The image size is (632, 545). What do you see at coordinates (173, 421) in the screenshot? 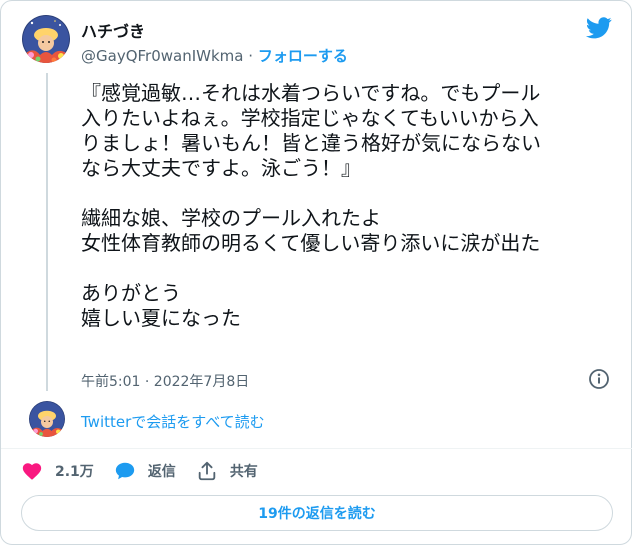
I see `read-conversation-link: Twitterで会話をすべて読む` at bounding box center [173, 421].